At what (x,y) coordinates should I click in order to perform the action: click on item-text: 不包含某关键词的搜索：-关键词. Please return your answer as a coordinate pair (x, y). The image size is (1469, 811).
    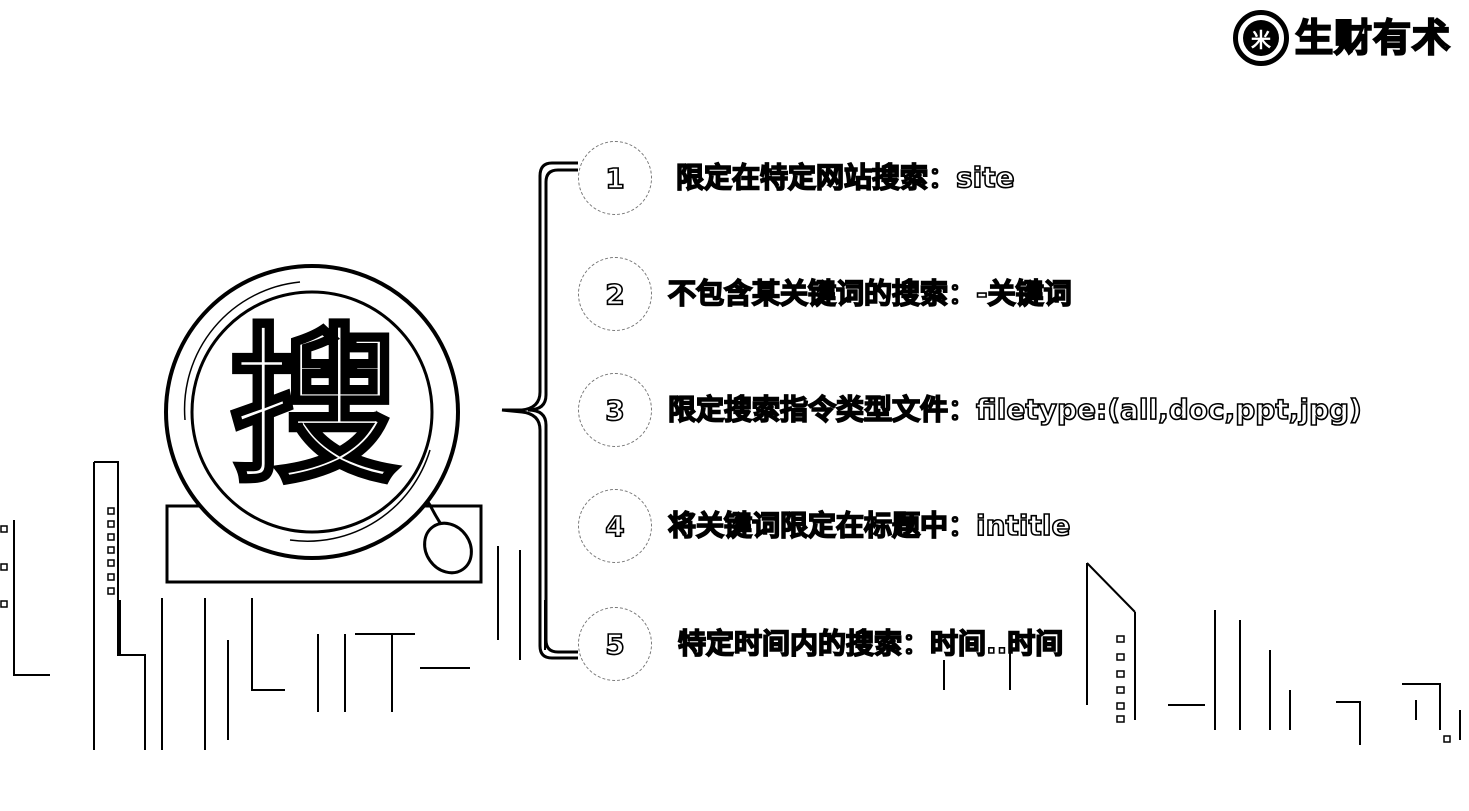
    Looking at the image, I should click on (869, 293).